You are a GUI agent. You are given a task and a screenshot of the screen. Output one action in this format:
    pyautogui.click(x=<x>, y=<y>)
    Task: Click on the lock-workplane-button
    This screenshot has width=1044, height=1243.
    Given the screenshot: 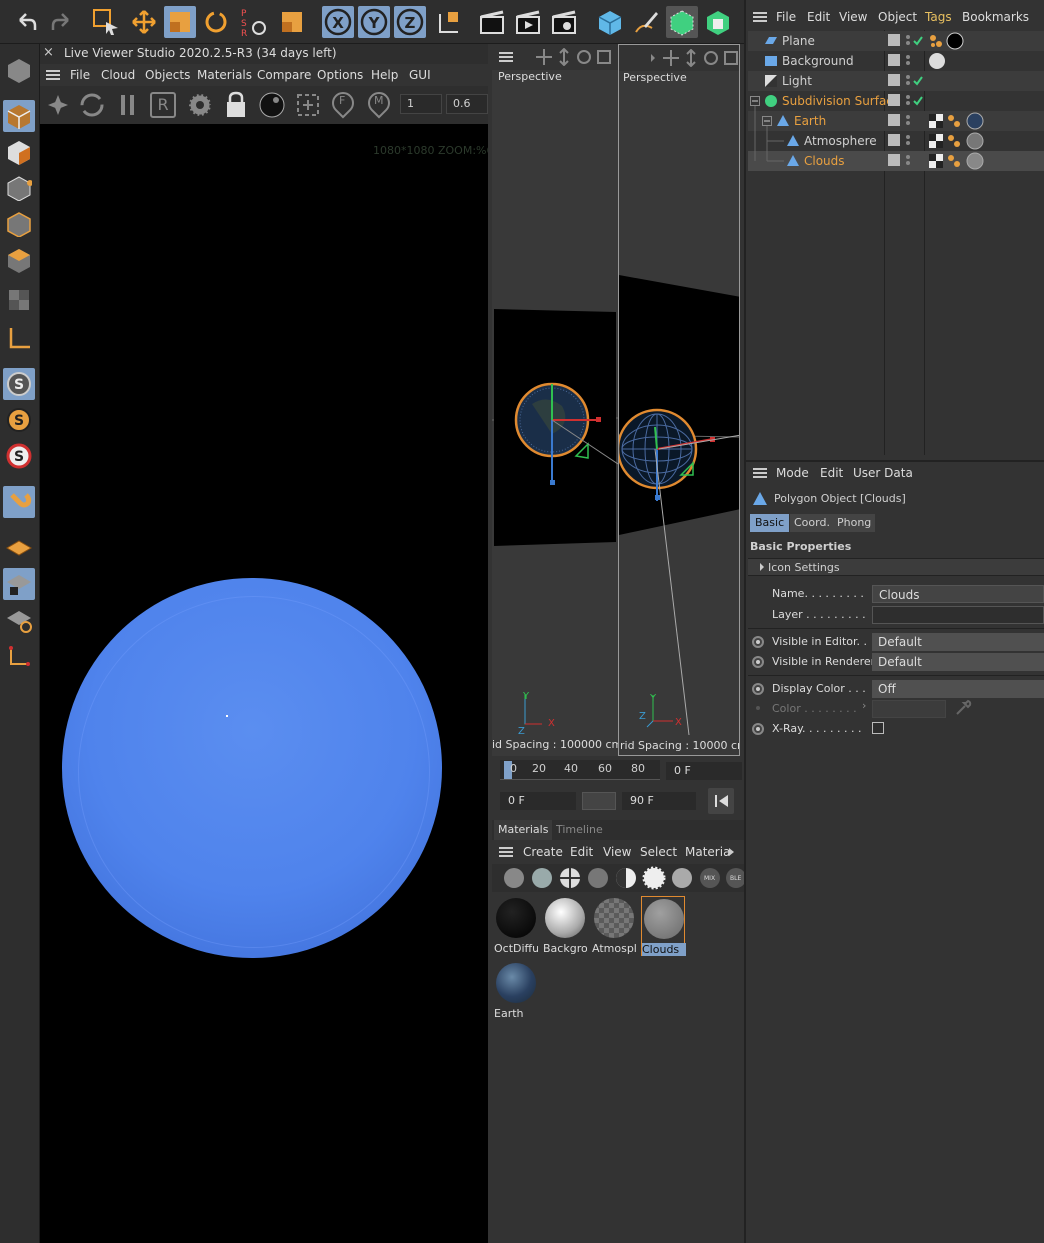 What is the action you would take?
    pyautogui.click(x=19, y=584)
    